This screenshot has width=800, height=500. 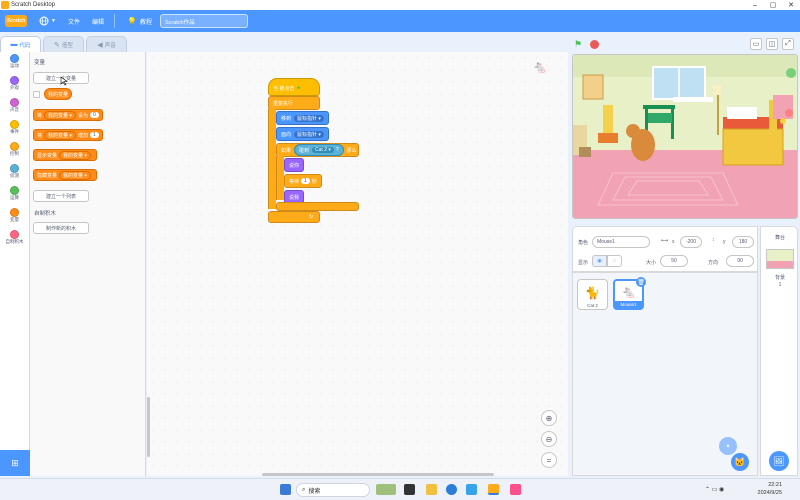 What do you see at coordinates (780, 259) in the screenshot?
I see `stage-thumbnail` at bounding box center [780, 259].